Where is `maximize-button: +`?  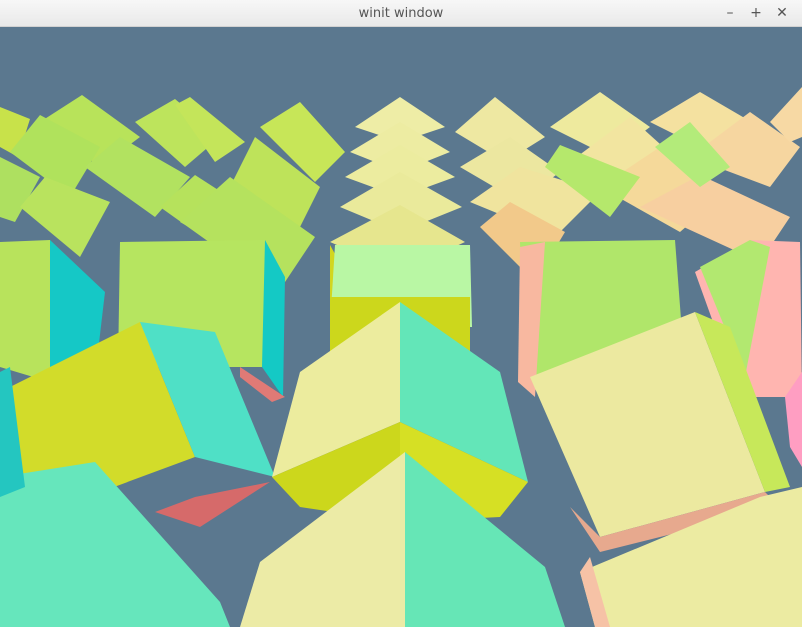
maximize-button: + is located at coordinates (756, 13).